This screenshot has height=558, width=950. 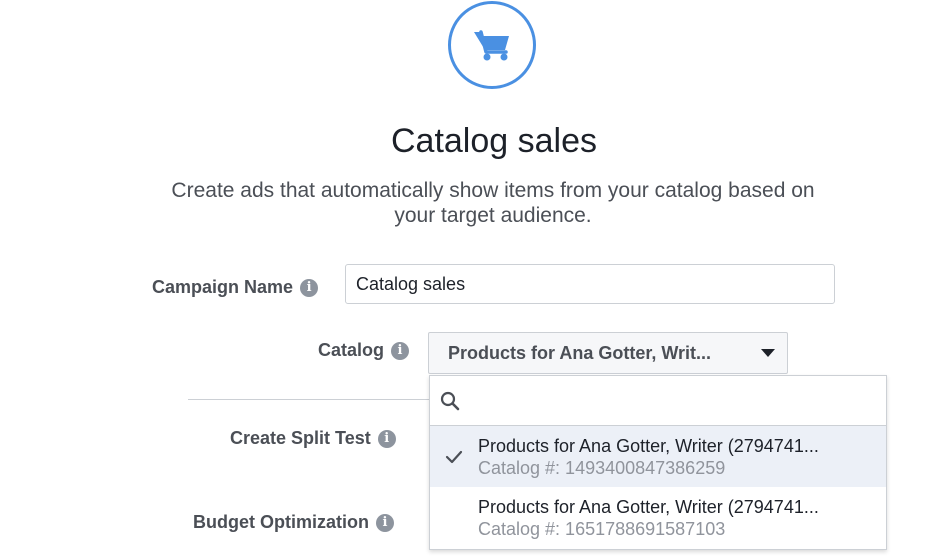 I want to click on split-test-label: Create Split Test i, so click(x=313, y=438).